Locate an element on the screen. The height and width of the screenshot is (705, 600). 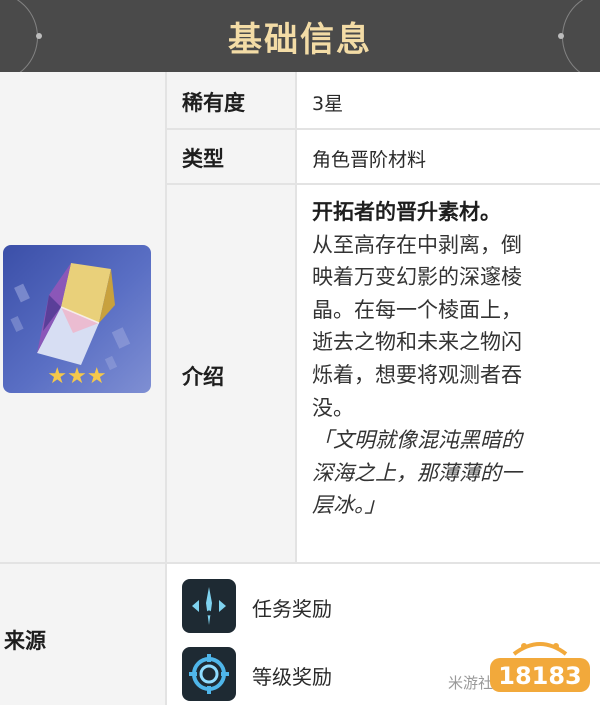
intro-line: 没。 is located at coordinates (333, 407).